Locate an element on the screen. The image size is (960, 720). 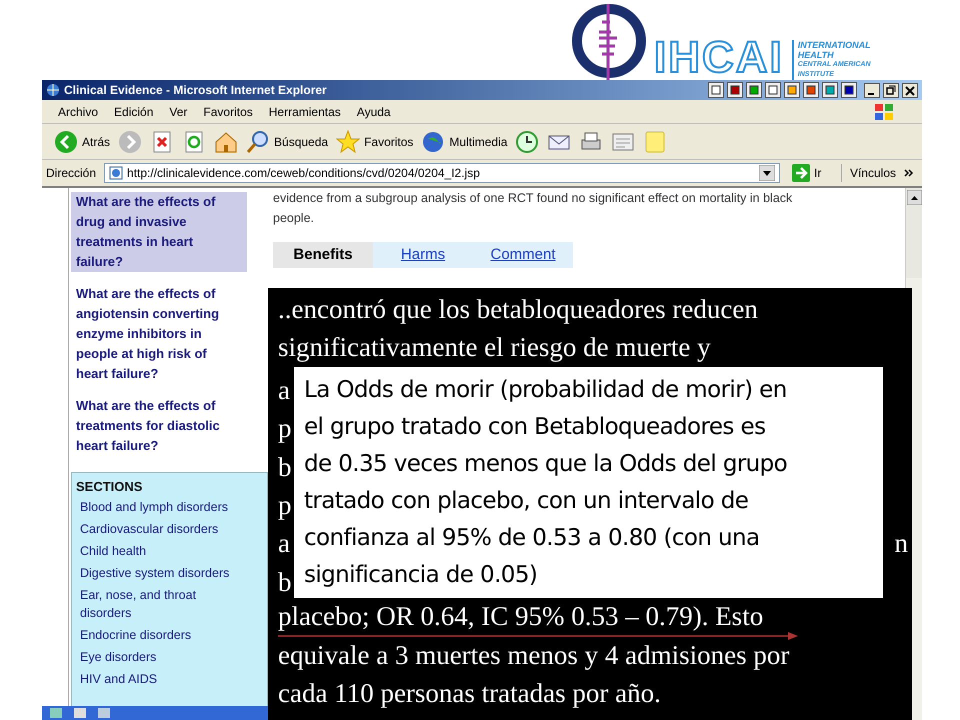
question-link: What are the effects of treatments for diastolic heart failure? is located at coordinates (159, 426).